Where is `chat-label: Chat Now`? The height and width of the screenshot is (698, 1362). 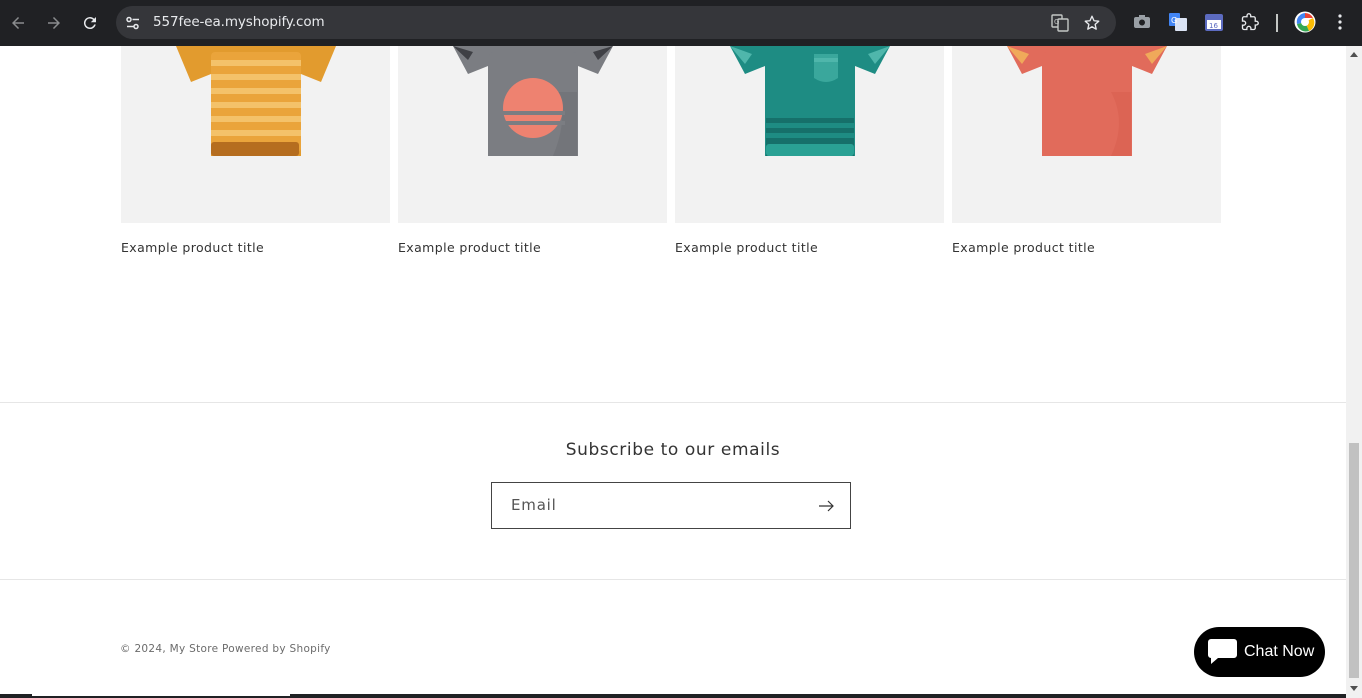
chat-label: Chat Now is located at coordinates (1279, 651).